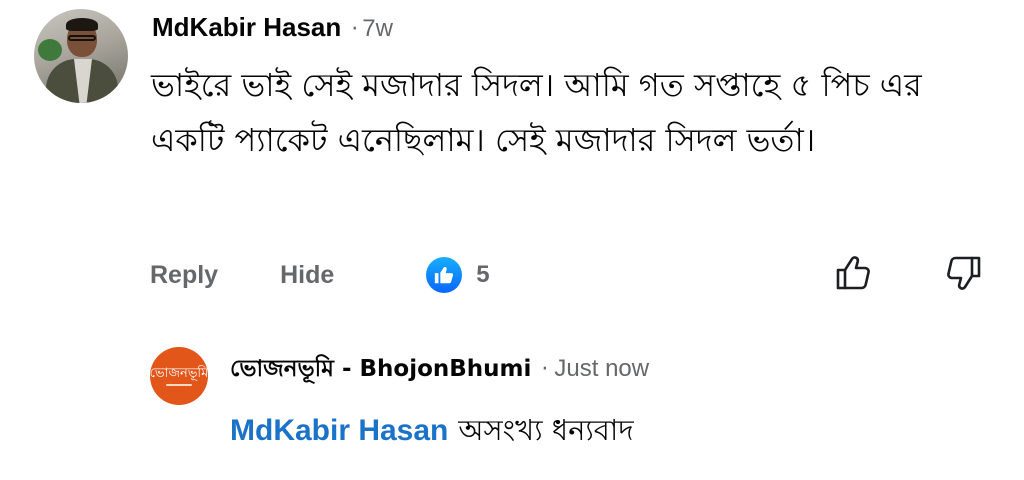 The image size is (1024, 480). I want to click on mention-link: MdKabir Hasan, so click(339, 431).